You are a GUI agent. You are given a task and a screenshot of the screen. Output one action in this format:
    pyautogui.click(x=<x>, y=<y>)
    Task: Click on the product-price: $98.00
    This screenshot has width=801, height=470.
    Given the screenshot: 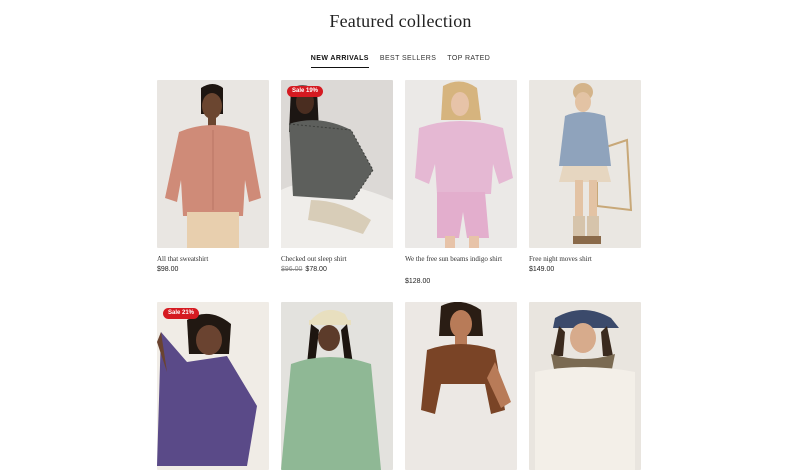 What is the action you would take?
    pyautogui.click(x=167, y=269)
    